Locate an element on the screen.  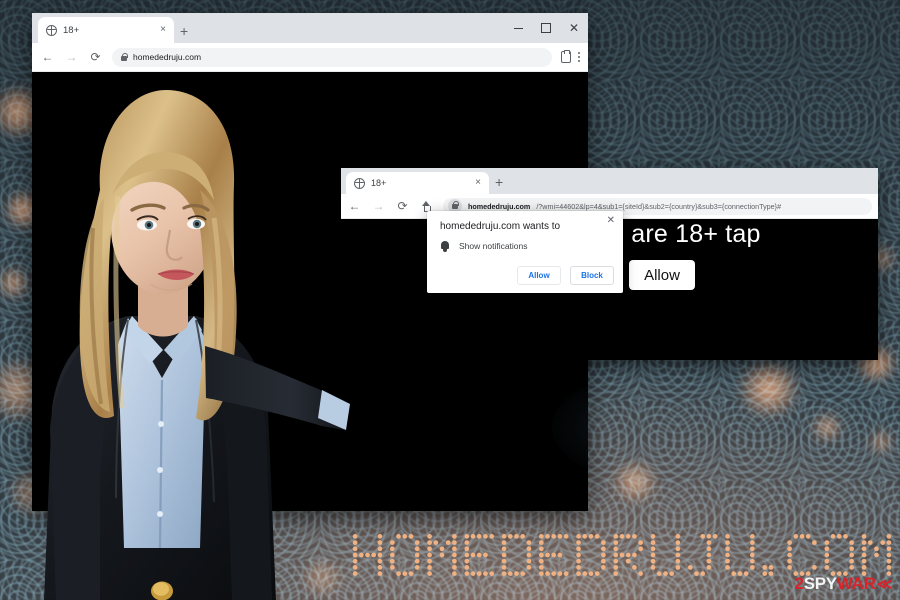
outer-browser-tab: 18+ × is located at coordinates (106, 30).